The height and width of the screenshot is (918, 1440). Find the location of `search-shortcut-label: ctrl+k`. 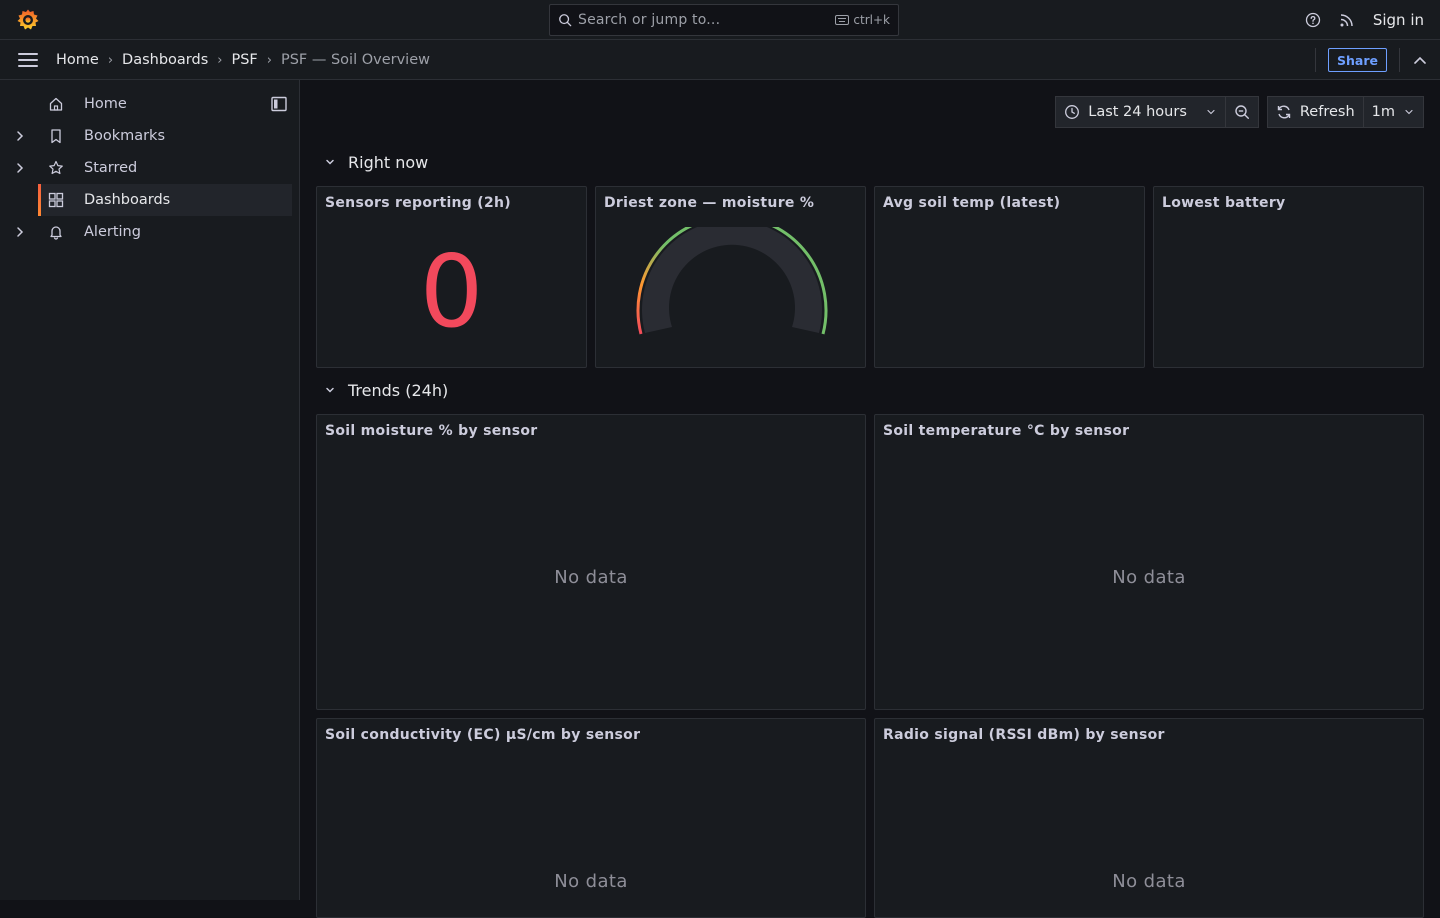

search-shortcut-label: ctrl+k is located at coordinates (871, 20).